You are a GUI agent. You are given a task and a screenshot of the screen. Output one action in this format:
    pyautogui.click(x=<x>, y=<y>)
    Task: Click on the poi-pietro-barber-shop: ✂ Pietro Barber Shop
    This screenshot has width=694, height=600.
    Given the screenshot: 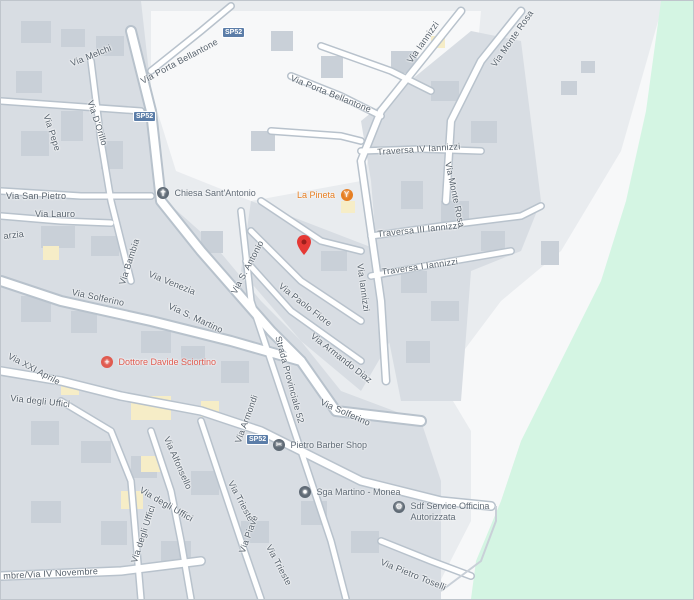 What is the action you would take?
    pyautogui.click(x=320, y=445)
    